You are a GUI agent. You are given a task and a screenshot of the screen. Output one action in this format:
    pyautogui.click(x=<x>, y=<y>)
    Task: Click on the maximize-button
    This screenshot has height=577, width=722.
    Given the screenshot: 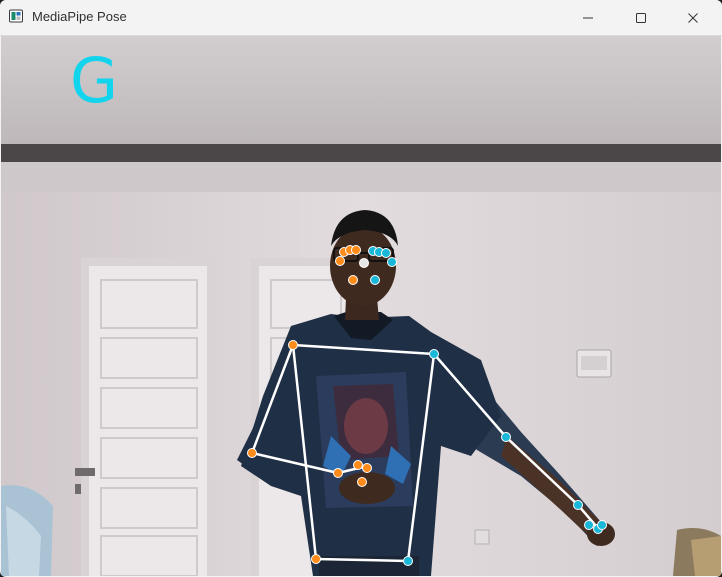 What is the action you would take?
    pyautogui.click(x=641, y=17)
    